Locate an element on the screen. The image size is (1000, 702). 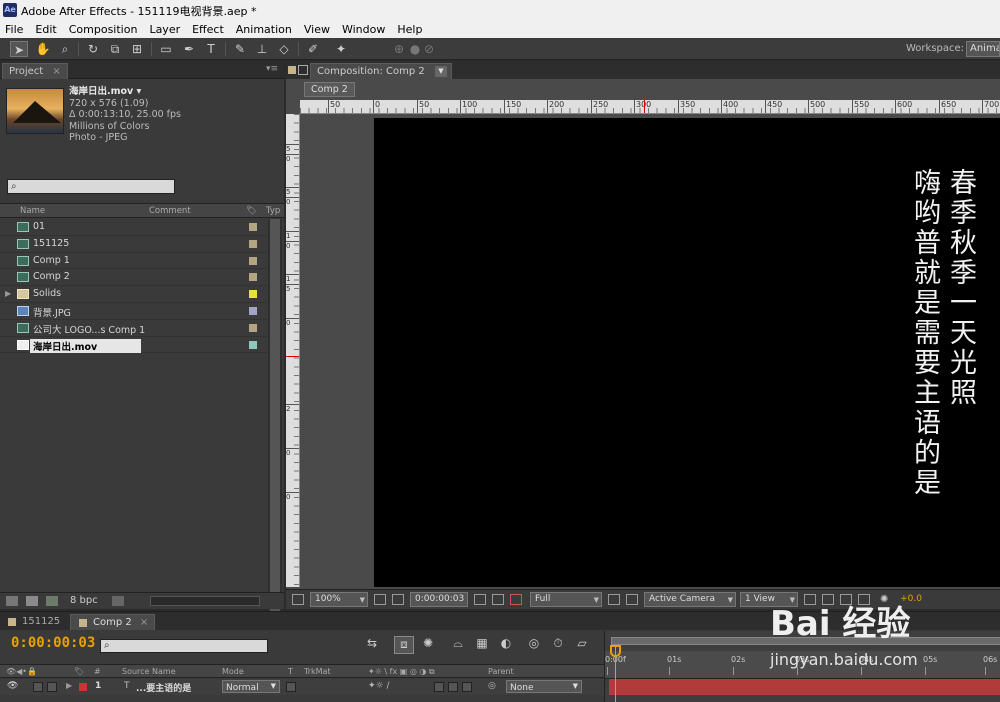
parent-dropdown: None ▼ is located at coordinates (544, 686).